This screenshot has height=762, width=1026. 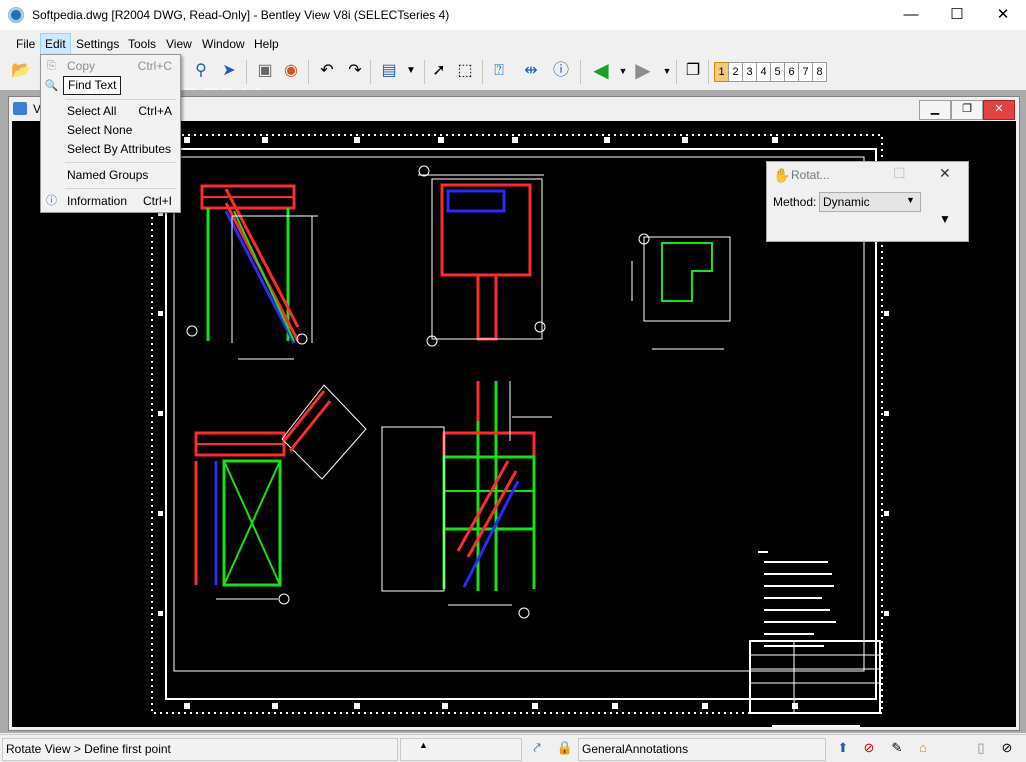 I want to click on menu-item-label: Copy, so click(x=81, y=66).